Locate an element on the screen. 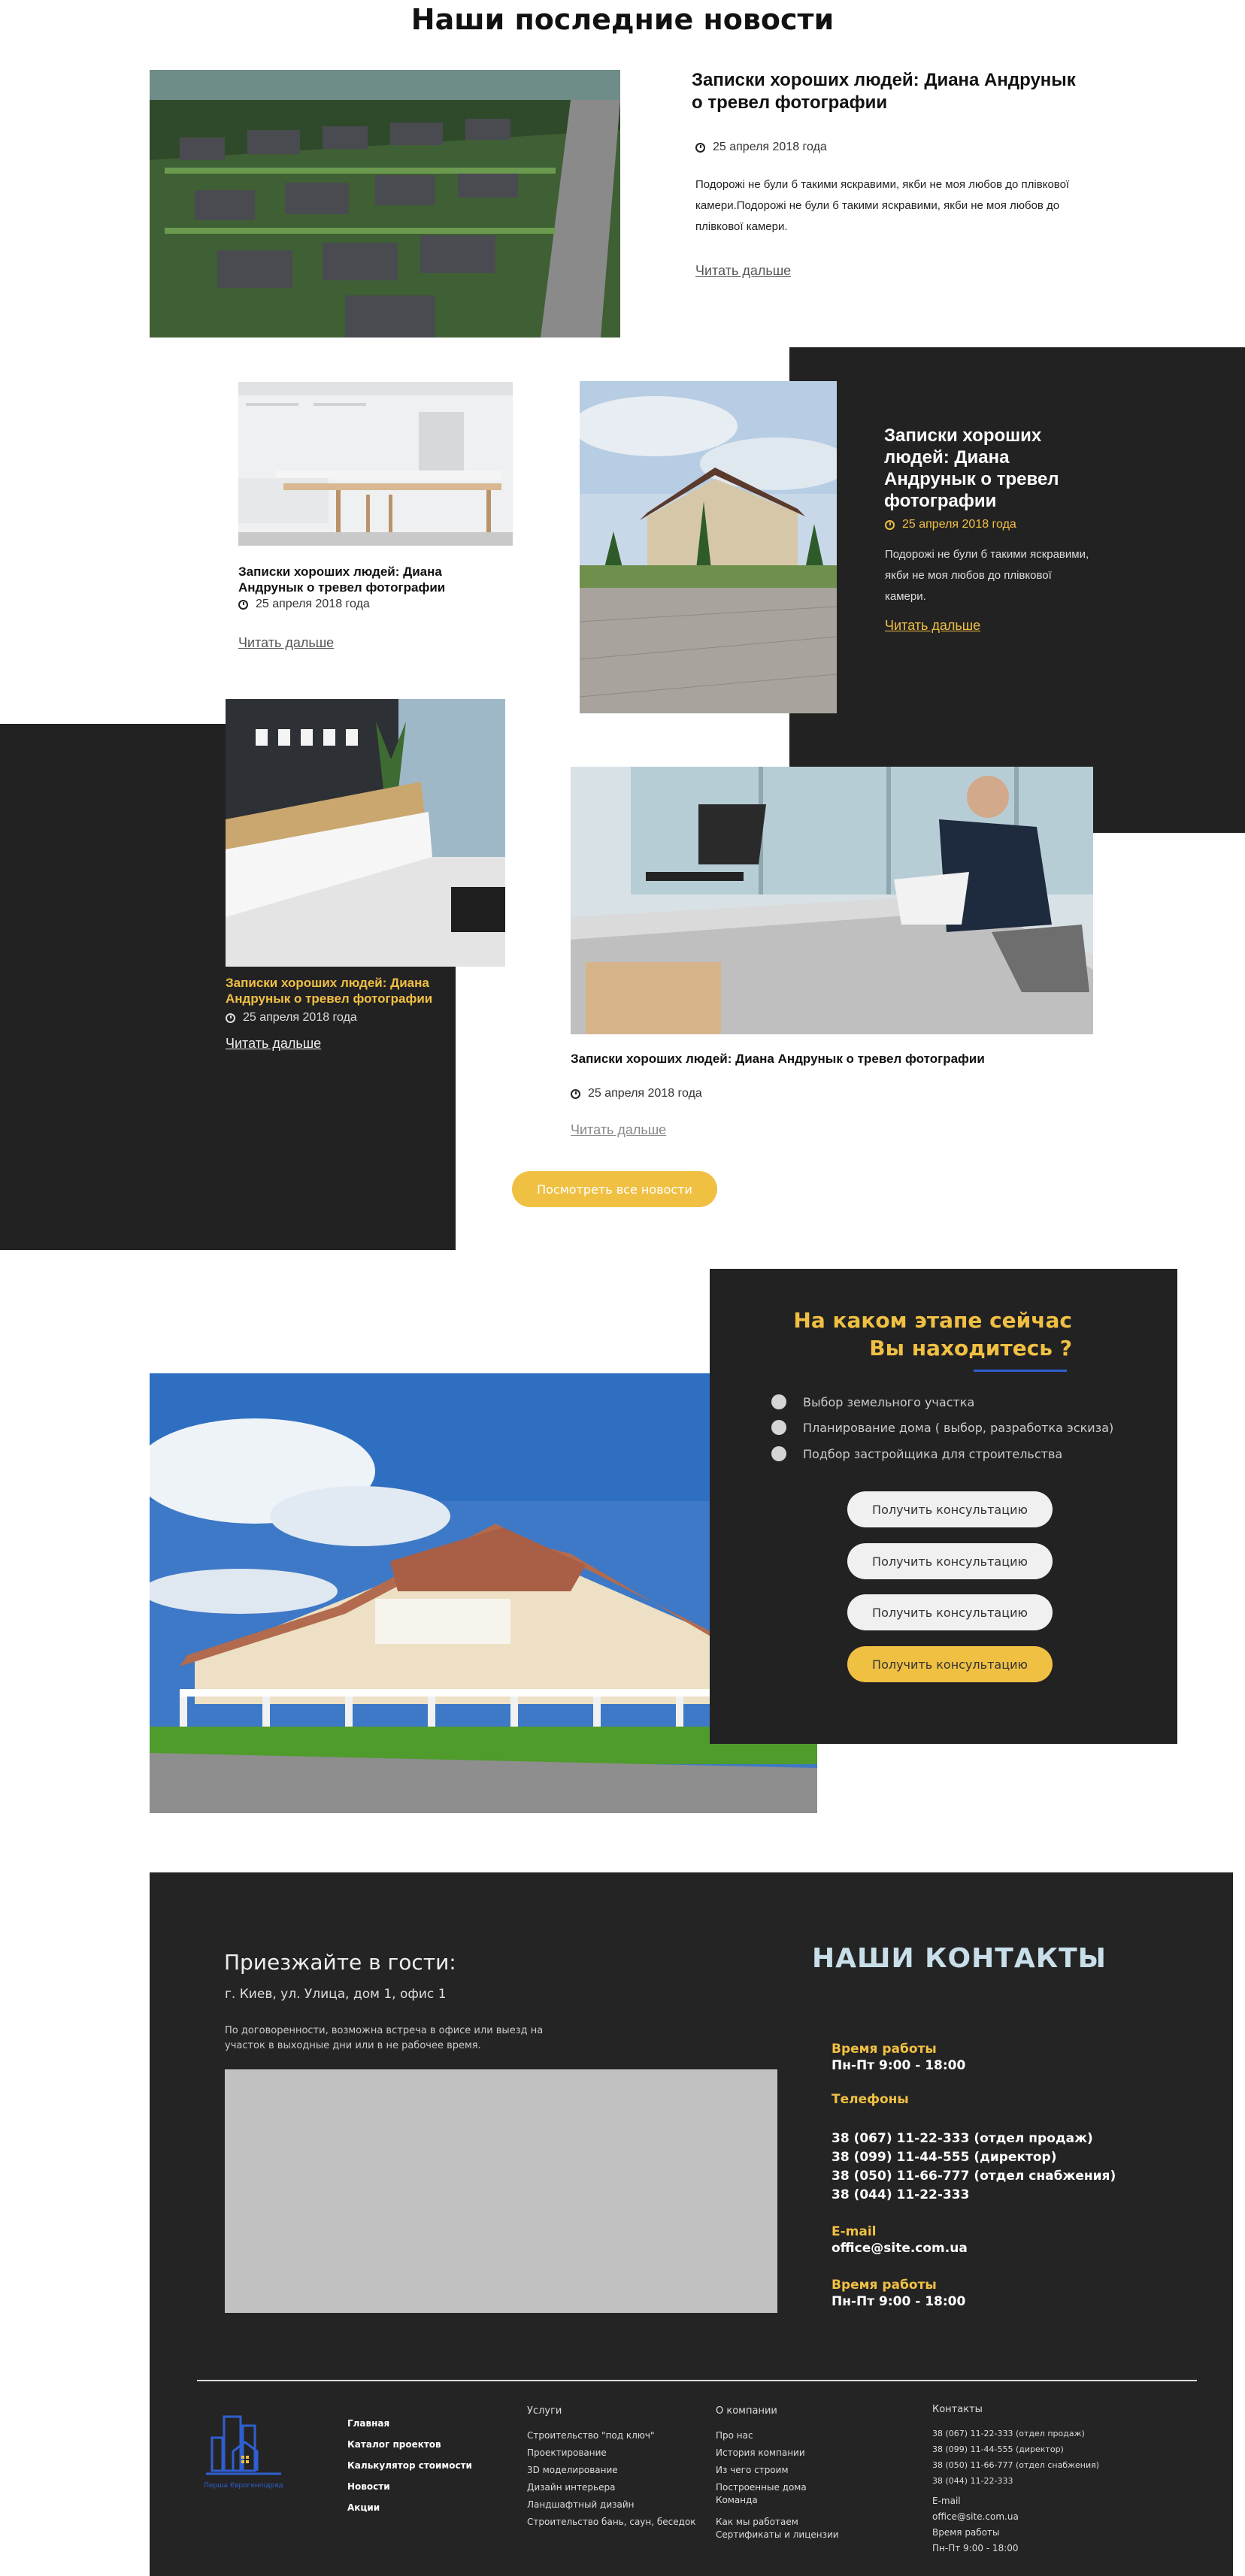 This screenshot has width=1245, height=2576. stage-option-3: Подбор застройщика для строительства is located at coordinates (916, 1453).